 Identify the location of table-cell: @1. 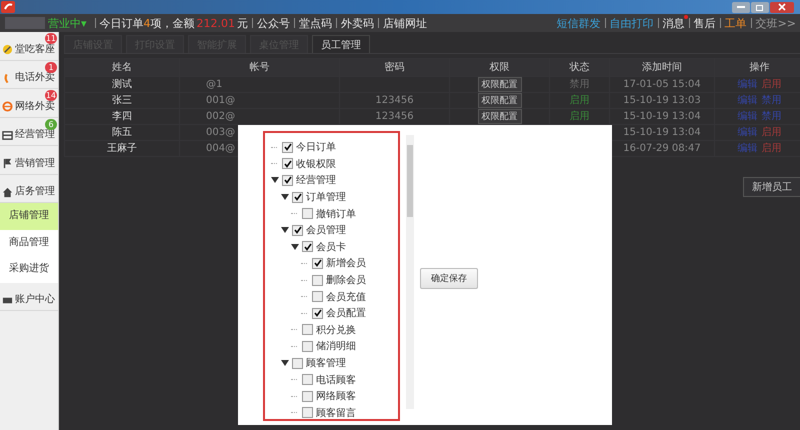
(260, 84).